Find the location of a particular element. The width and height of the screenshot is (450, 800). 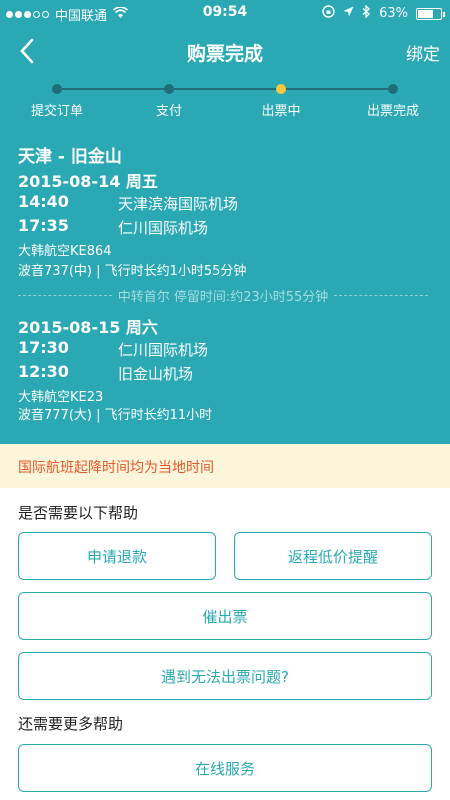

step-dot-pay is located at coordinates (169, 89).